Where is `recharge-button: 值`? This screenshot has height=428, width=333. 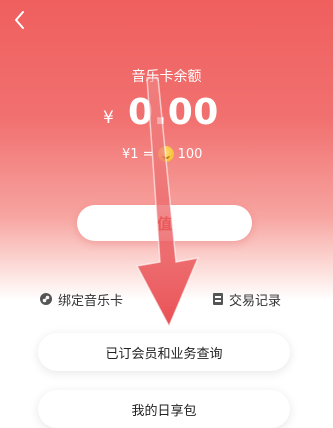
recharge-button: 值 is located at coordinates (164, 223).